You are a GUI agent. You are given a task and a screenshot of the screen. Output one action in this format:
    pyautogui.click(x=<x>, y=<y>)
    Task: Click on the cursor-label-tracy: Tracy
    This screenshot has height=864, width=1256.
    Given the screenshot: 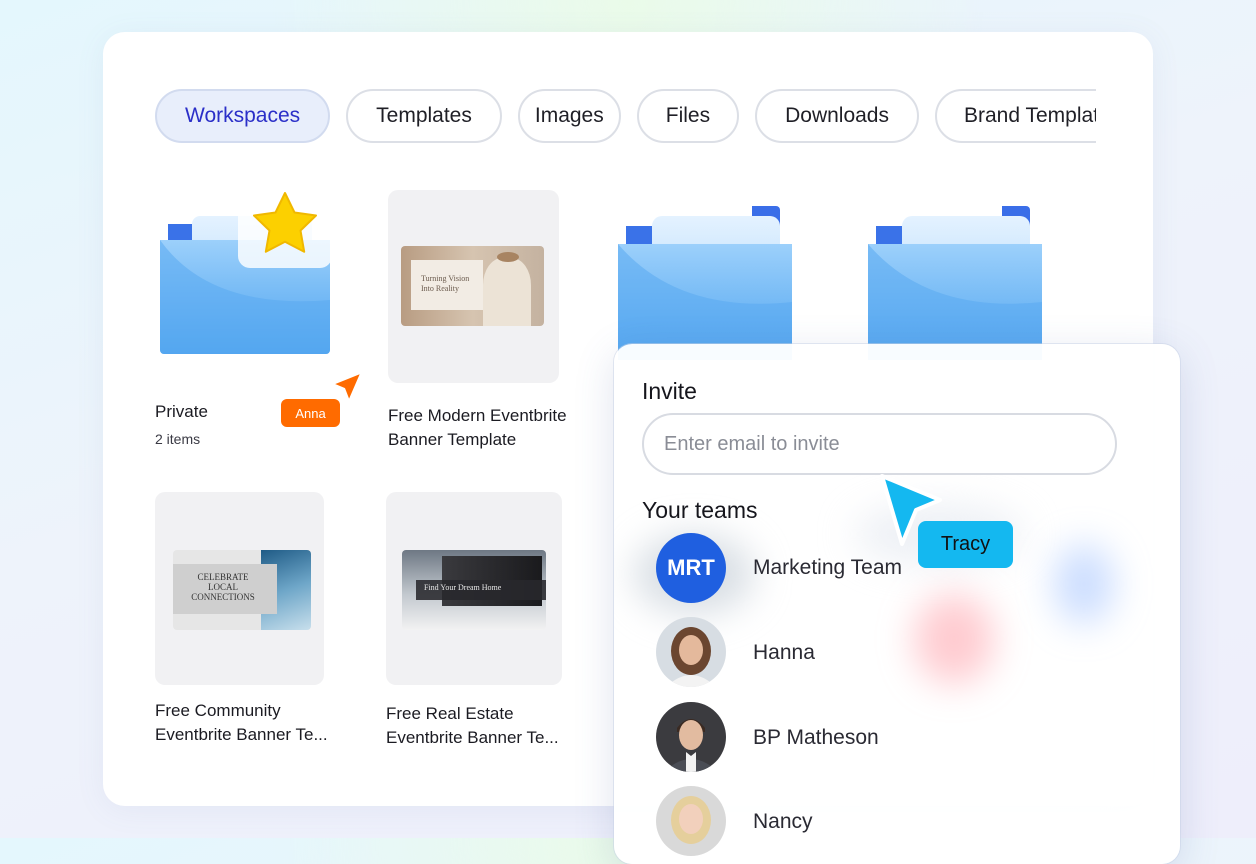 What is the action you would take?
    pyautogui.click(x=965, y=544)
    